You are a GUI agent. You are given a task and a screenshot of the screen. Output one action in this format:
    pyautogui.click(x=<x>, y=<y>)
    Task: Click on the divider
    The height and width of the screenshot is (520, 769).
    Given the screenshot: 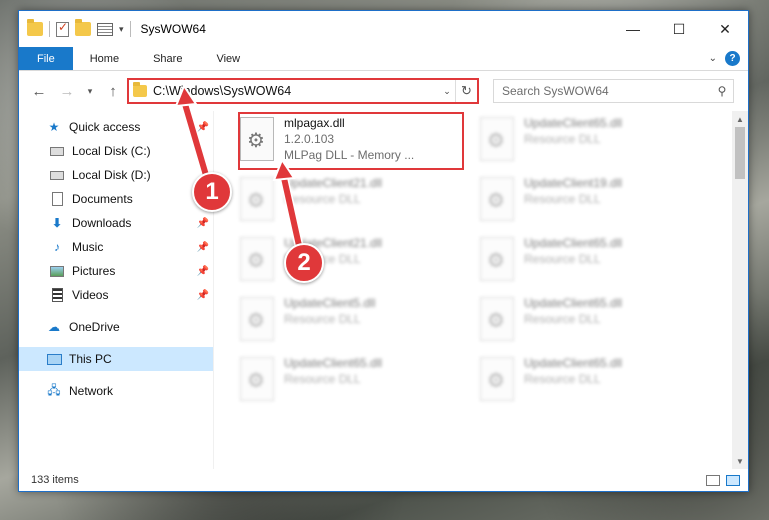 What is the action you would take?
    pyautogui.click(x=130, y=29)
    